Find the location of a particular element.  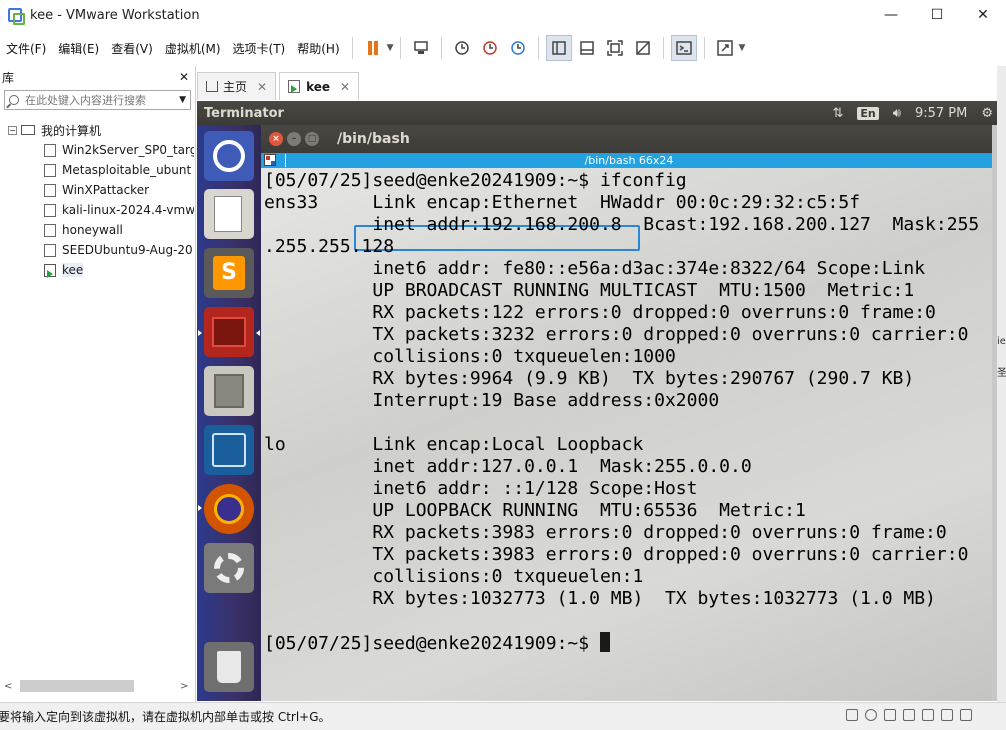

files-icon is located at coordinates (229, 391).